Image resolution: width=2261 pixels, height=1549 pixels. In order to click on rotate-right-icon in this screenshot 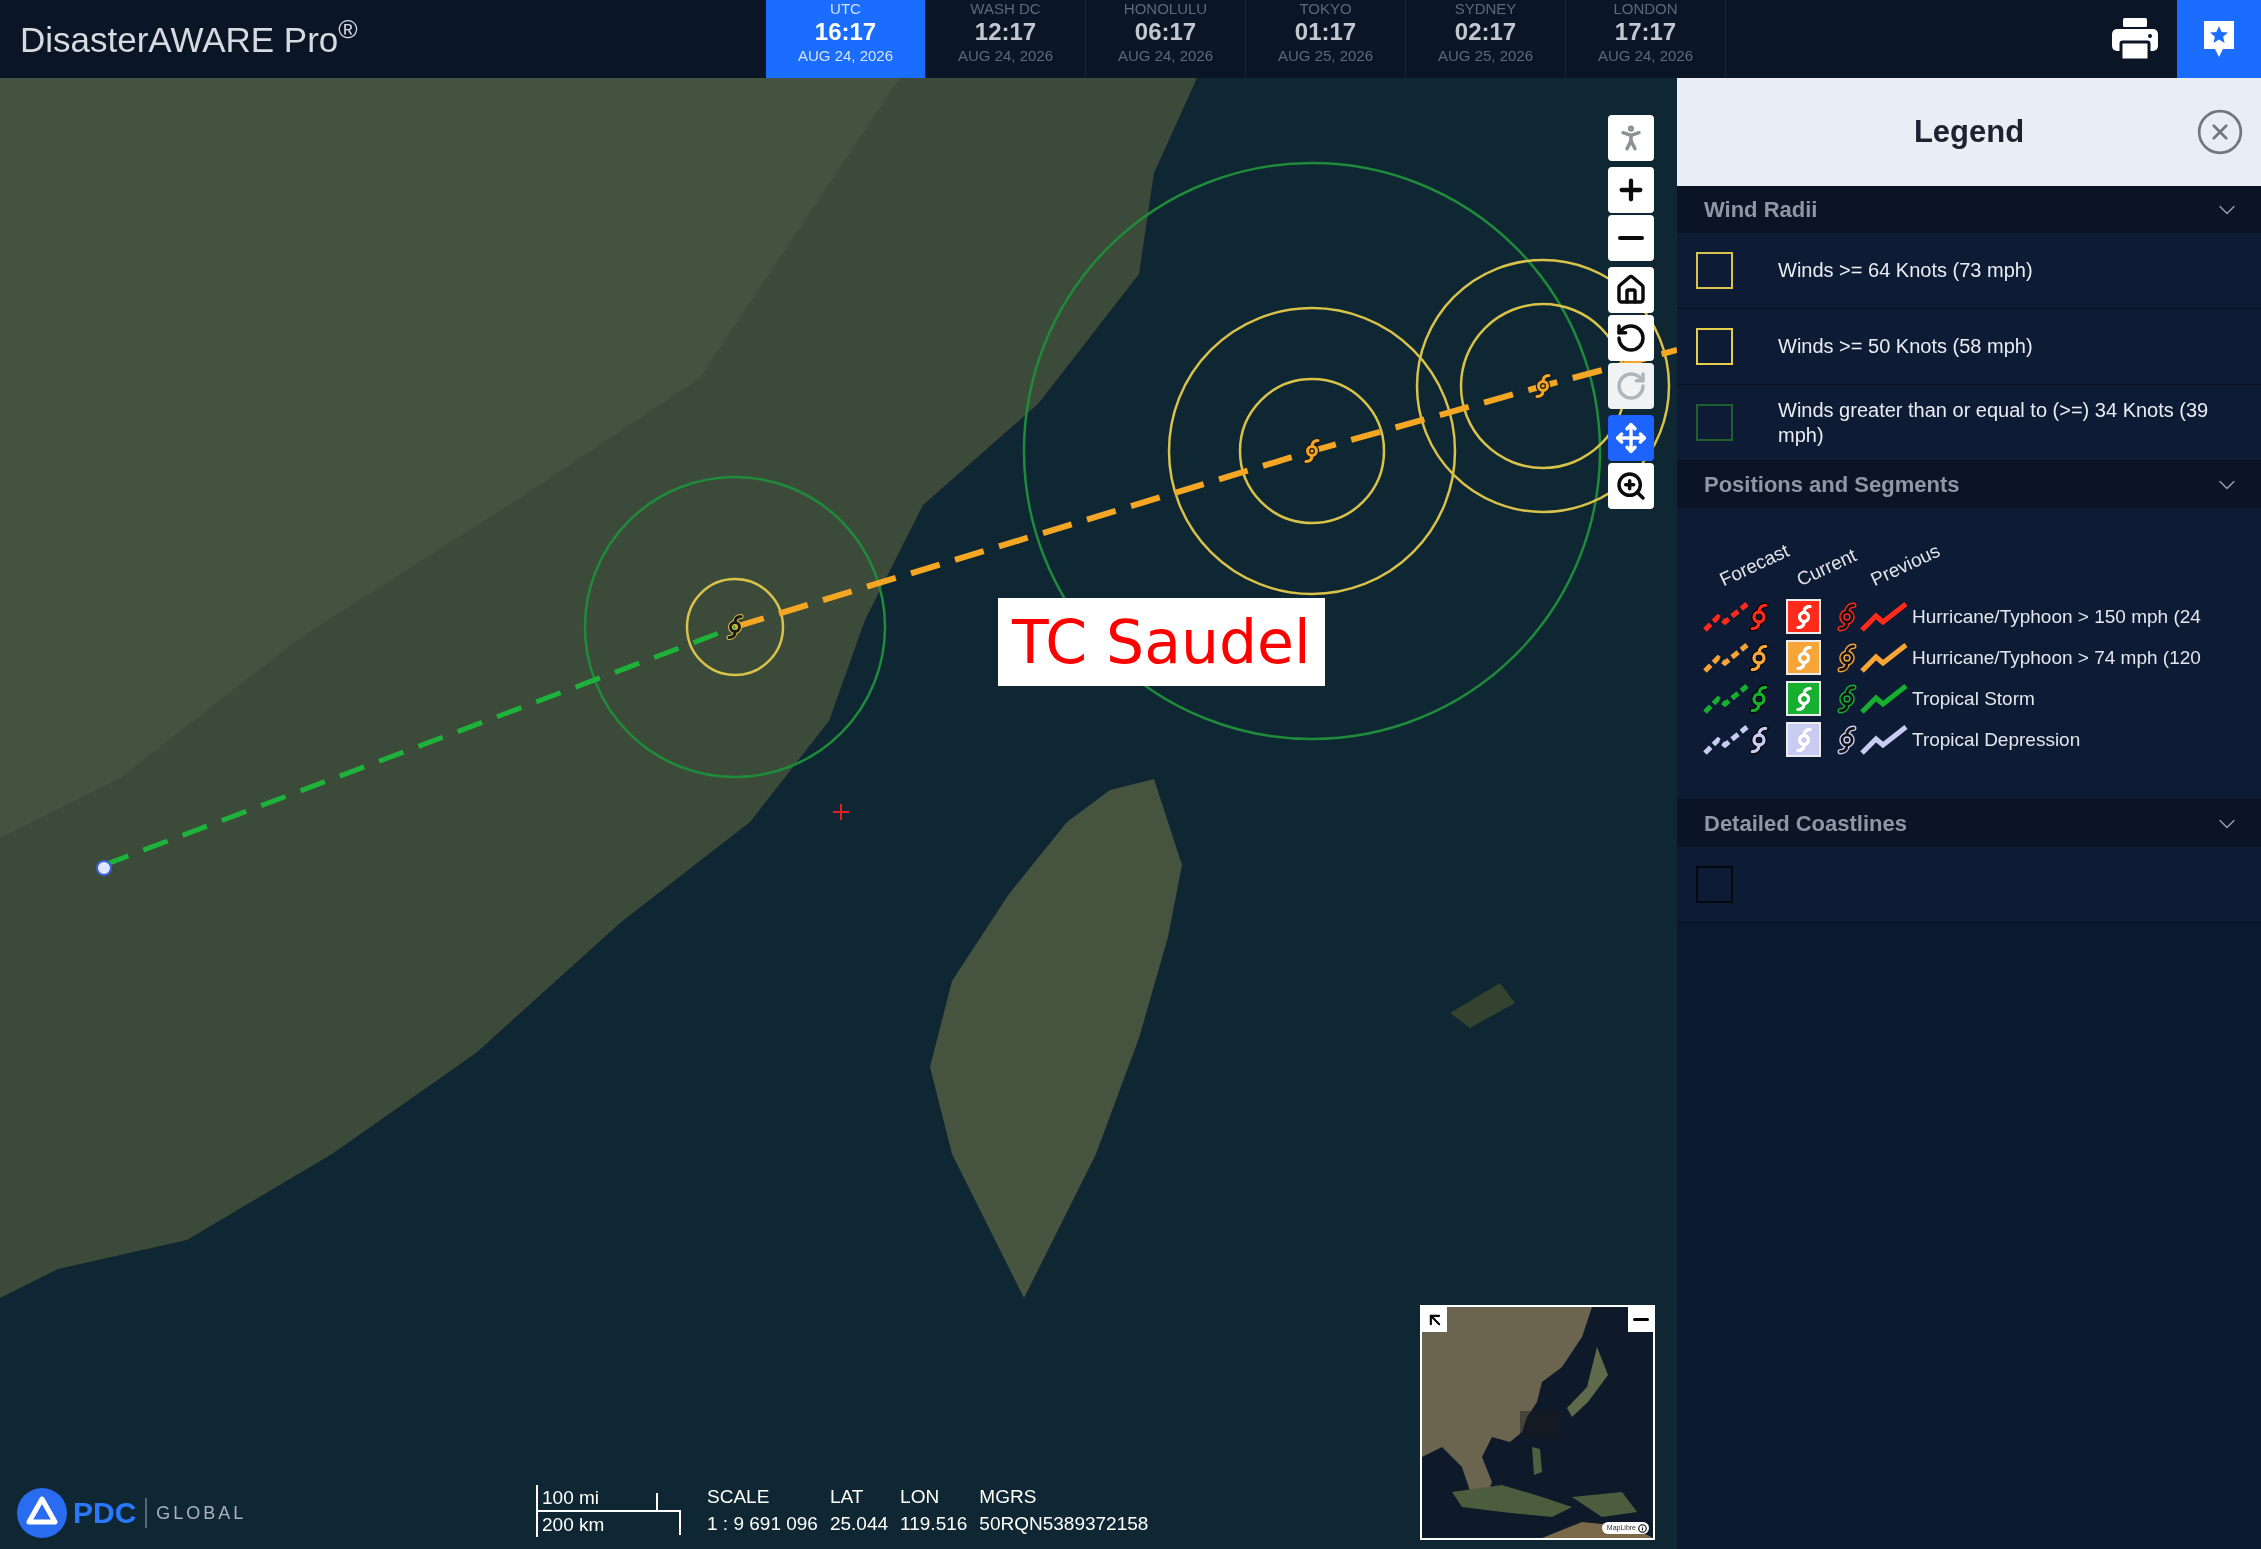, I will do `click(1631, 386)`.